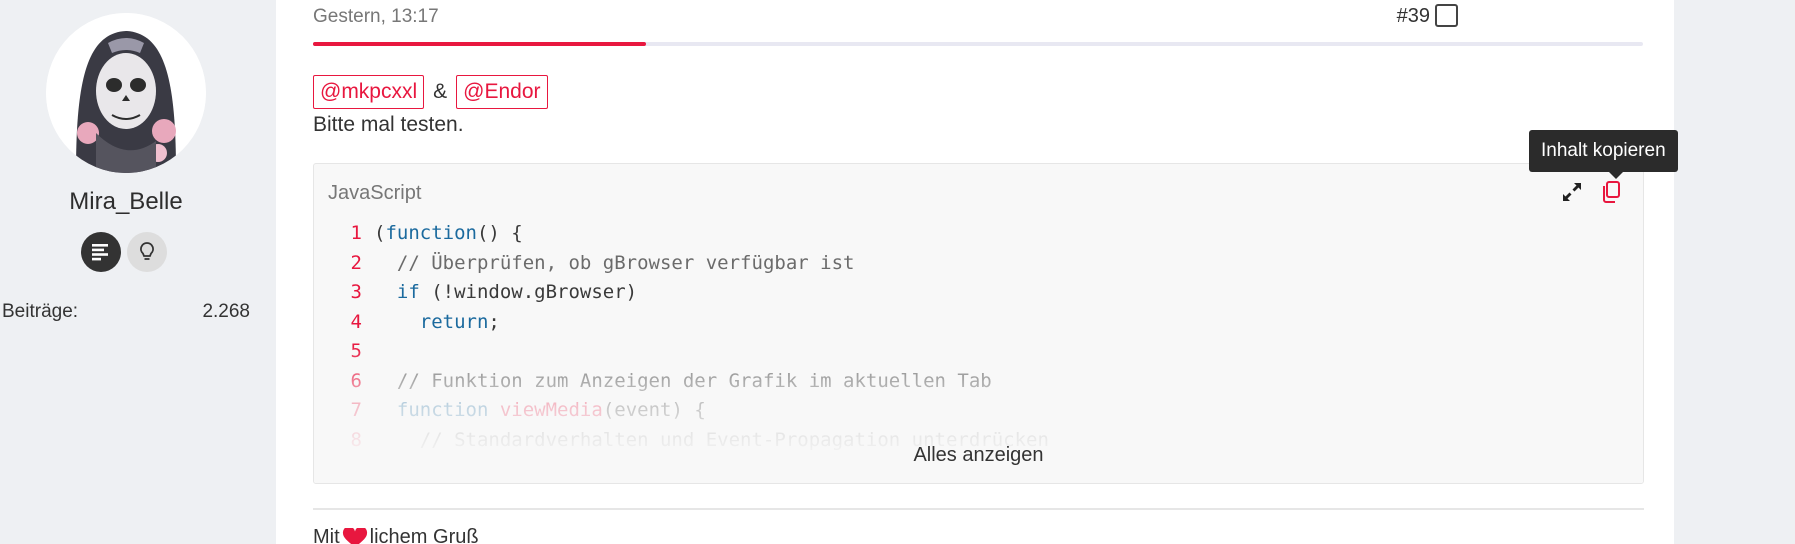  I want to click on line-number: 1, so click(356, 233).